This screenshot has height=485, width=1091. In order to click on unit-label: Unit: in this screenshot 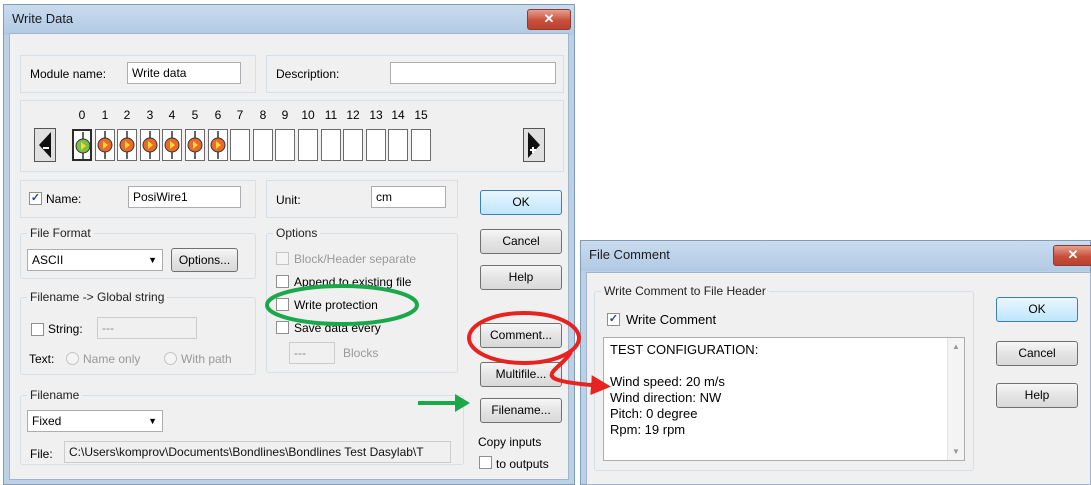, I will do `click(288, 200)`.